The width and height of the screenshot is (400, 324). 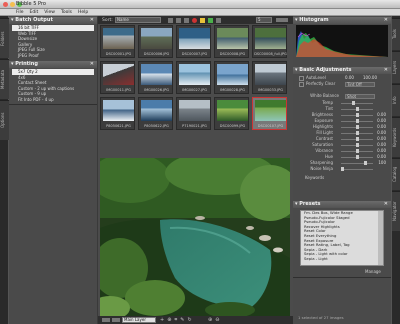 What do you see at coordinates (4, 79) in the screenshot?
I see `tab-metadata: Metadata` at bounding box center [4, 79].